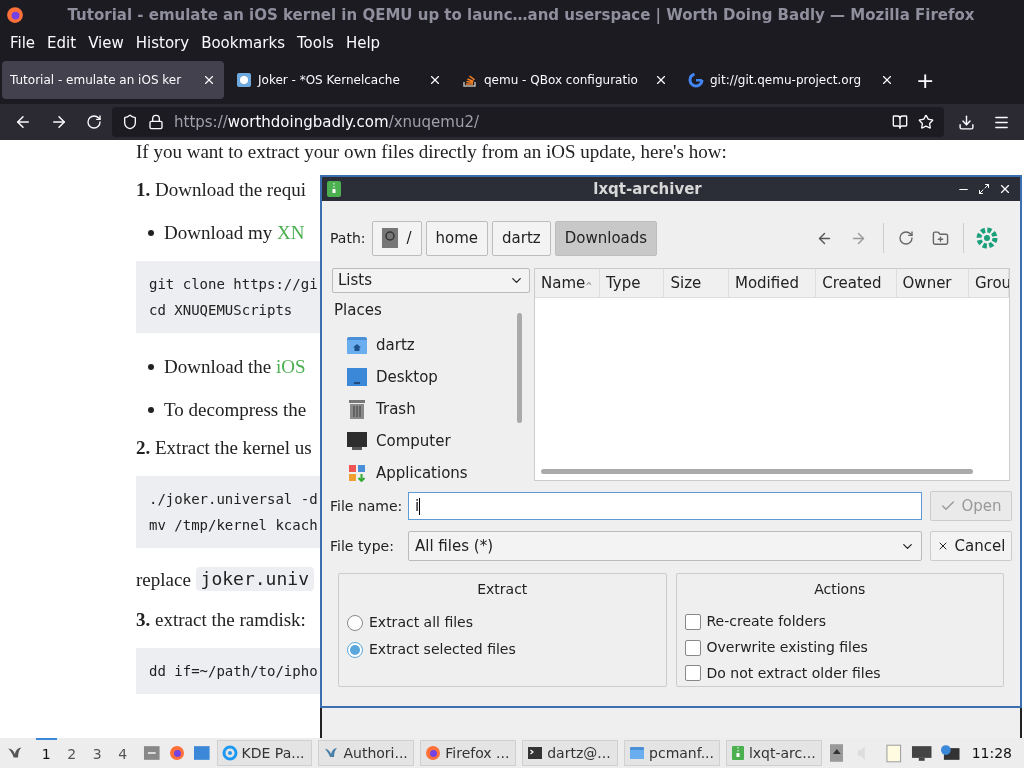 Image resolution: width=1024 pixels, height=768 pixels. What do you see at coordinates (502, 589) in the screenshot?
I see `group-title: Extract` at bounding box center [502, 589].